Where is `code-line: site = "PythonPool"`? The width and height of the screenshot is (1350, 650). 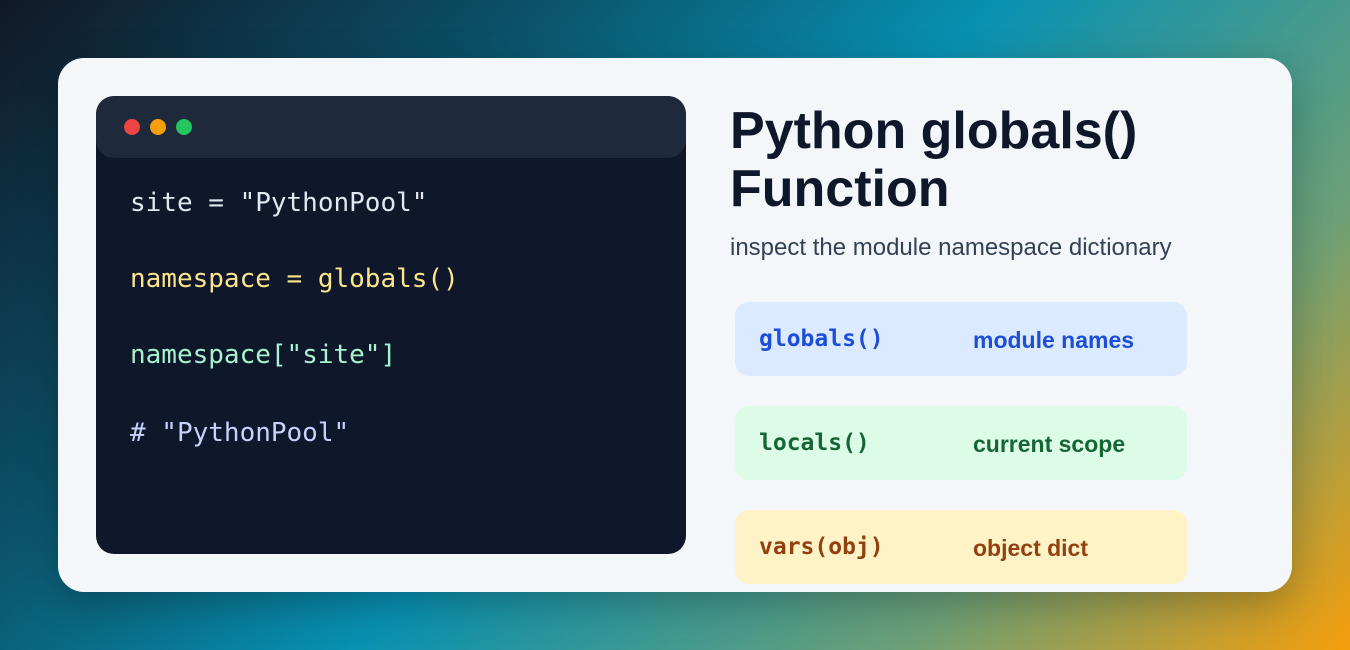
code-line: site = "PythonPool" is located at coordinates (279, 203).